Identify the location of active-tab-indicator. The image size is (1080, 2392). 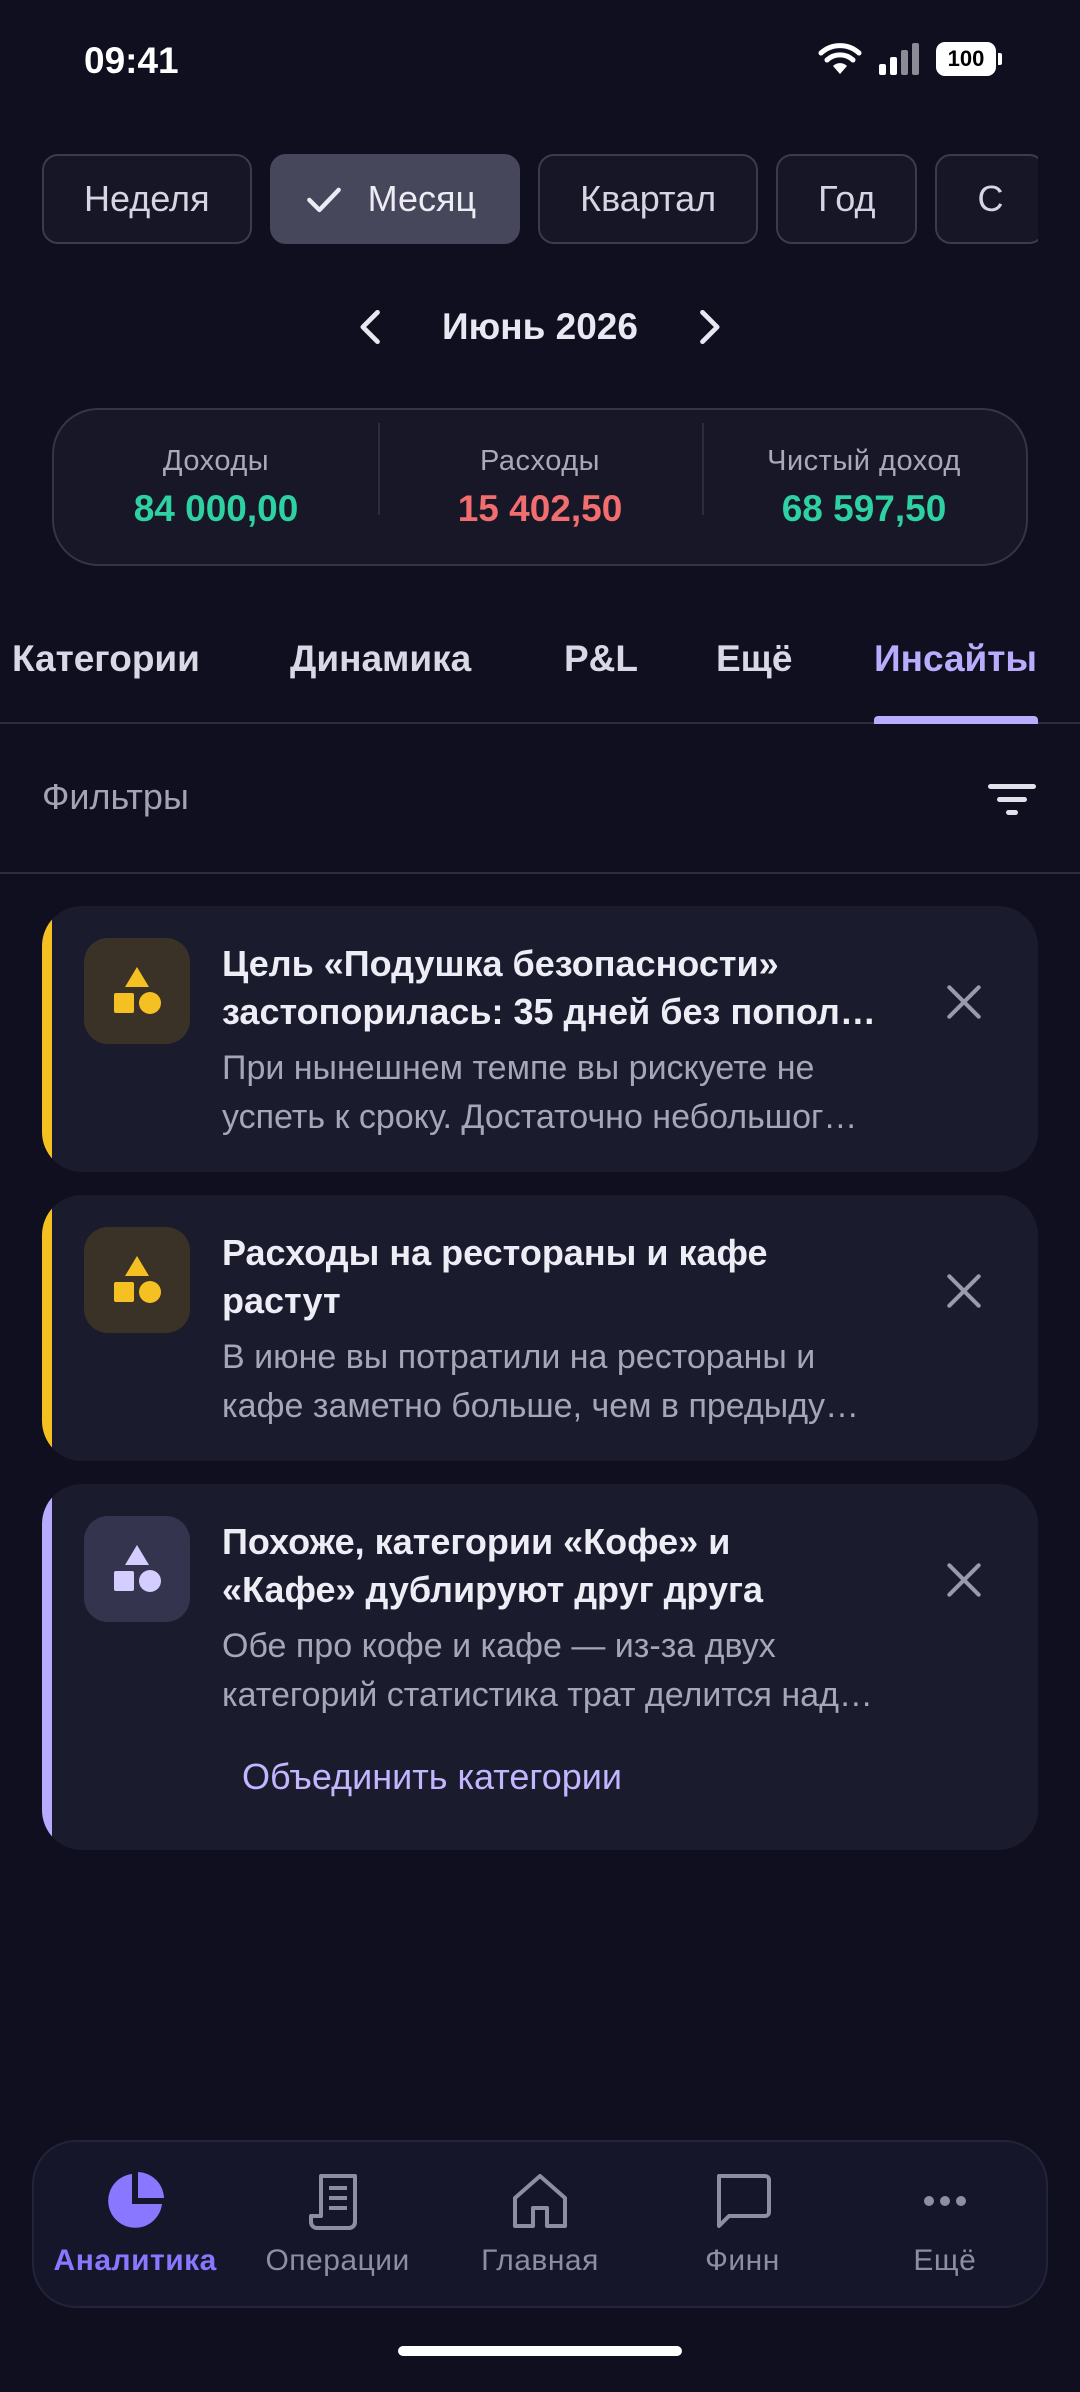
(956, 720).